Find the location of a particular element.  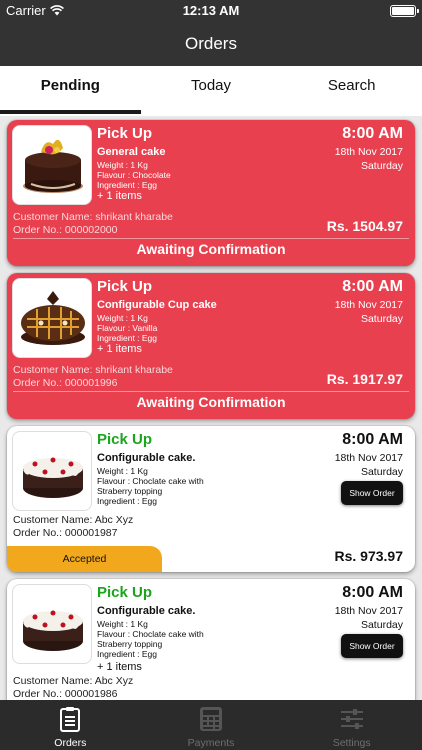

tabbar-settings-label: Settings is located at coordinates (351, 743).